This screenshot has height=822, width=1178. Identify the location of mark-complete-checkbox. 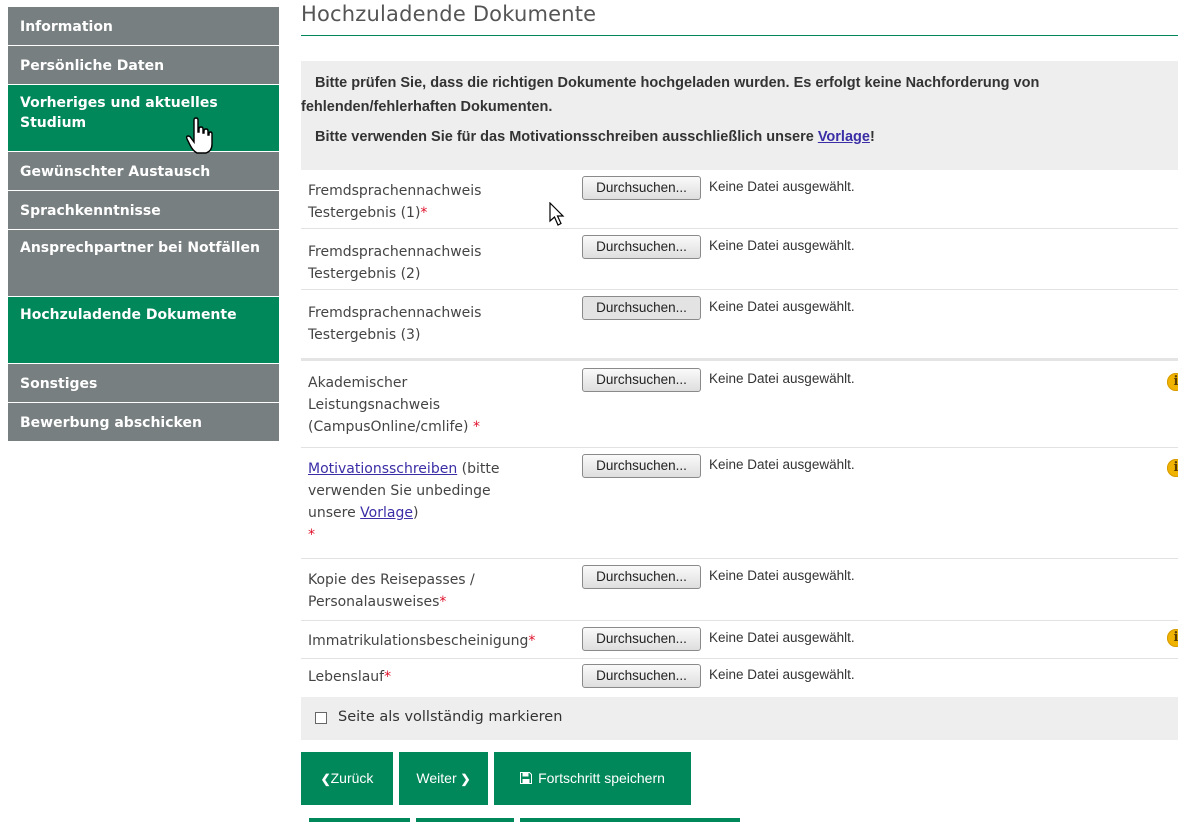
(321, 718).